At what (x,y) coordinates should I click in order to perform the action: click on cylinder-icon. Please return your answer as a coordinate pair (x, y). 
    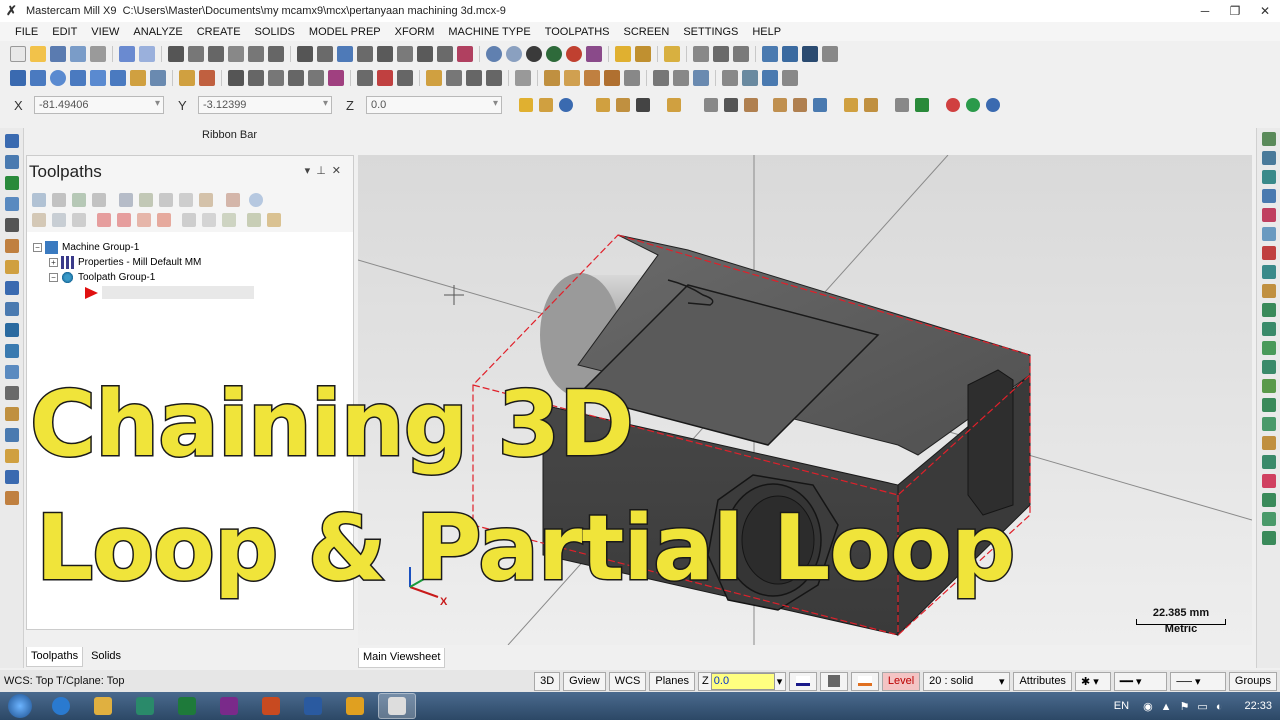
    Looking at the image, I should click on (138, 78).